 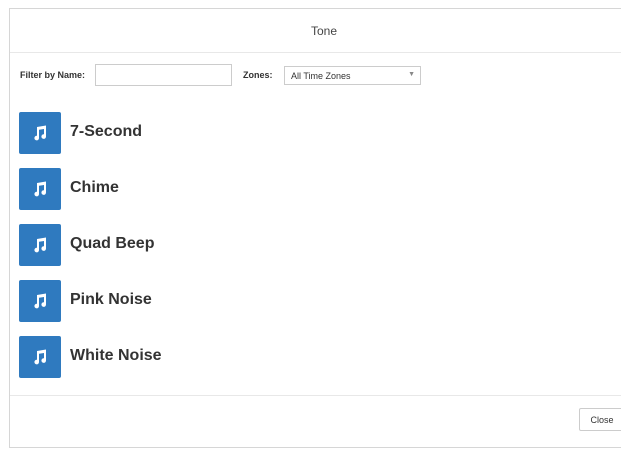 What do you see at coordinates (315, 422) in the screenshot?
I see `dialog-footer: Close` at bounding box center [315, 422].